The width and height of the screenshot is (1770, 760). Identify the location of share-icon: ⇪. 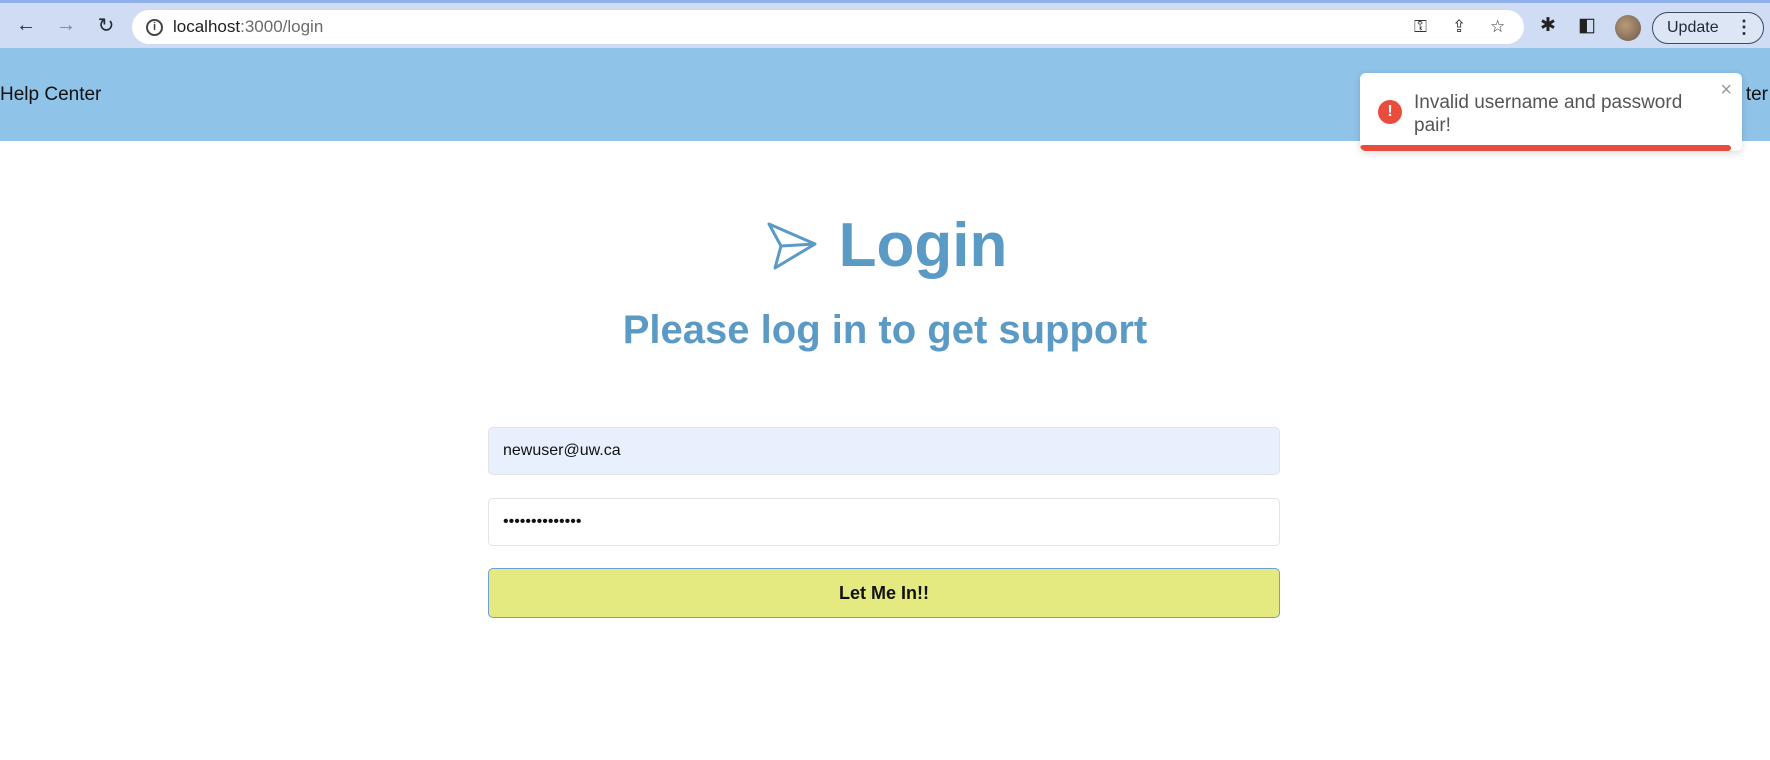
(1459, 27).